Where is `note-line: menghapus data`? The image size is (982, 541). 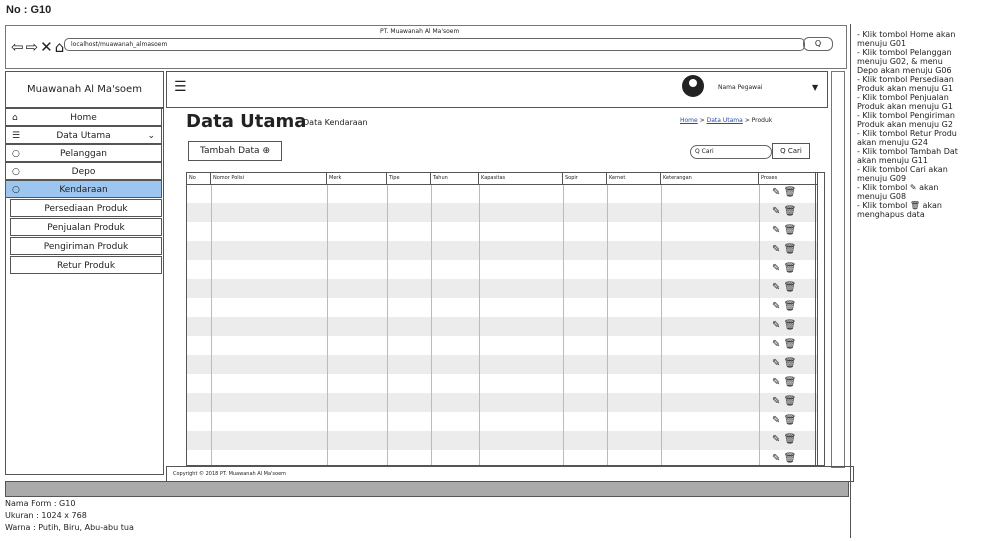 note-line: menghapus data is located at coordinates (891, 214).